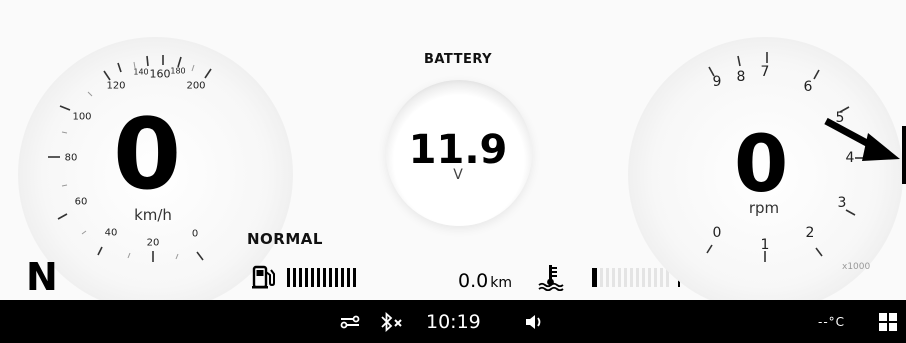  What do you see at coordinates (904, 155) in the screenshot?
I see `side-panel-handle` at bounding box center [904, 155].